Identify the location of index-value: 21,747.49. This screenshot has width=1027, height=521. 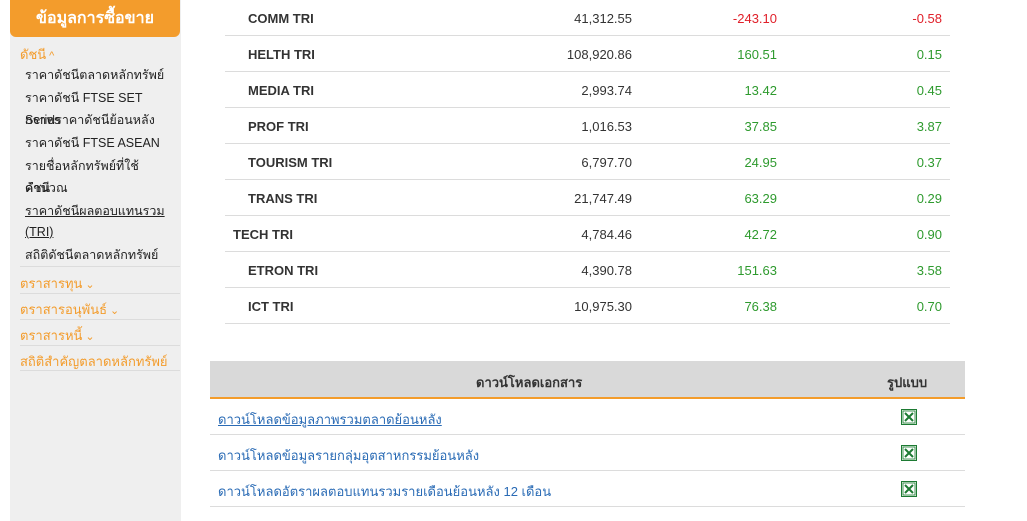
(603, 198).